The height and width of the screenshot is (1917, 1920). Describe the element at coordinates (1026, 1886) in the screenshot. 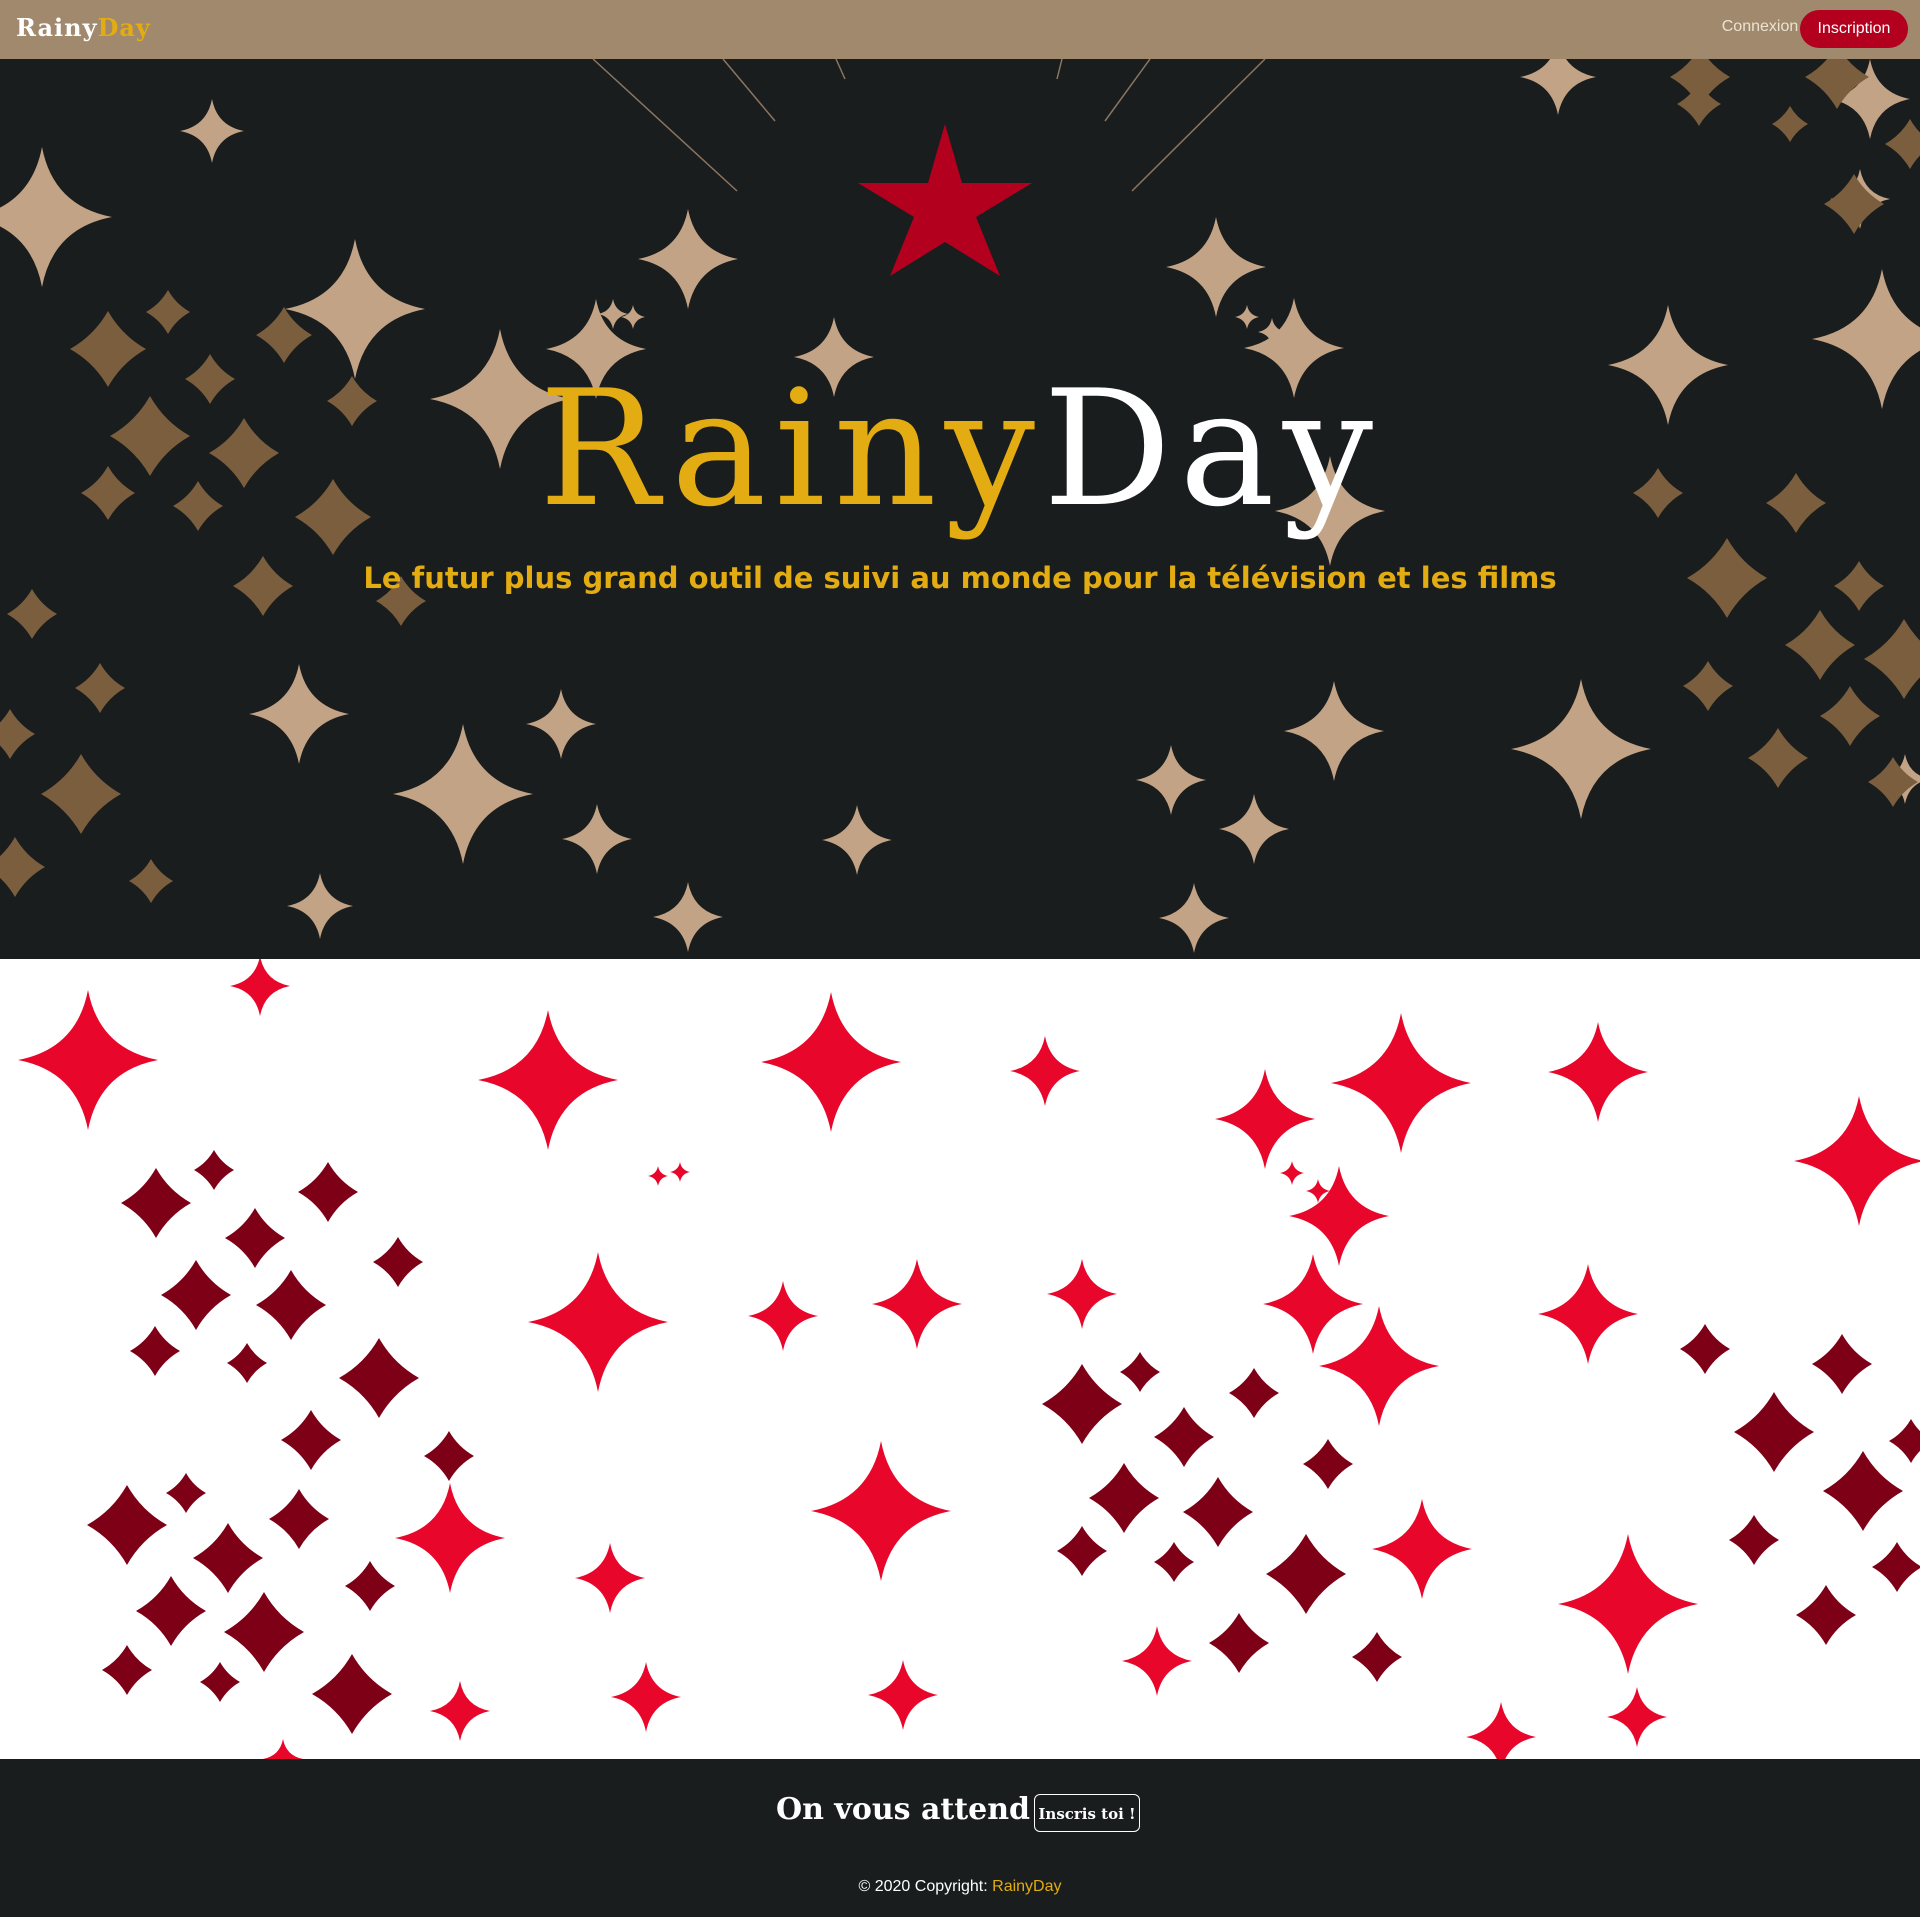

I see `copyright-brand-link: RainyDay` at that location.